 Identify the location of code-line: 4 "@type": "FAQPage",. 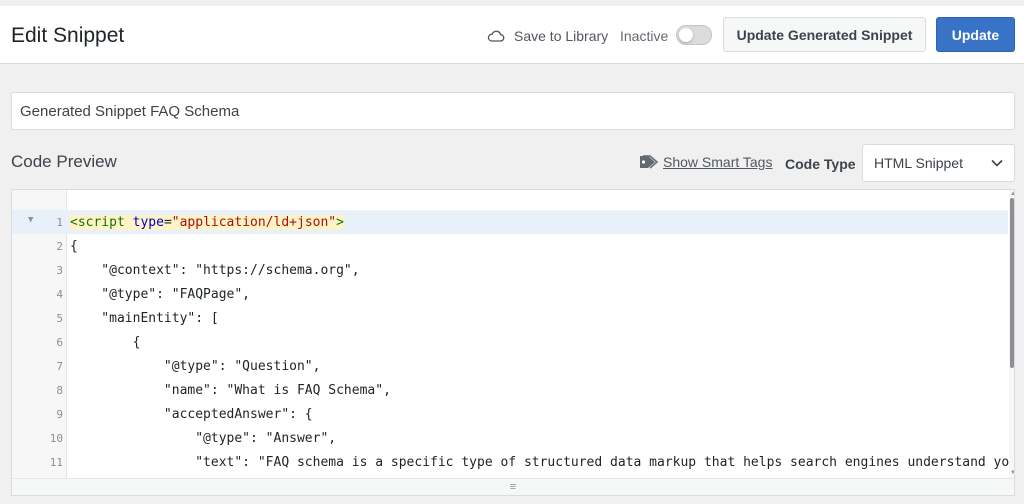
(510, 294).